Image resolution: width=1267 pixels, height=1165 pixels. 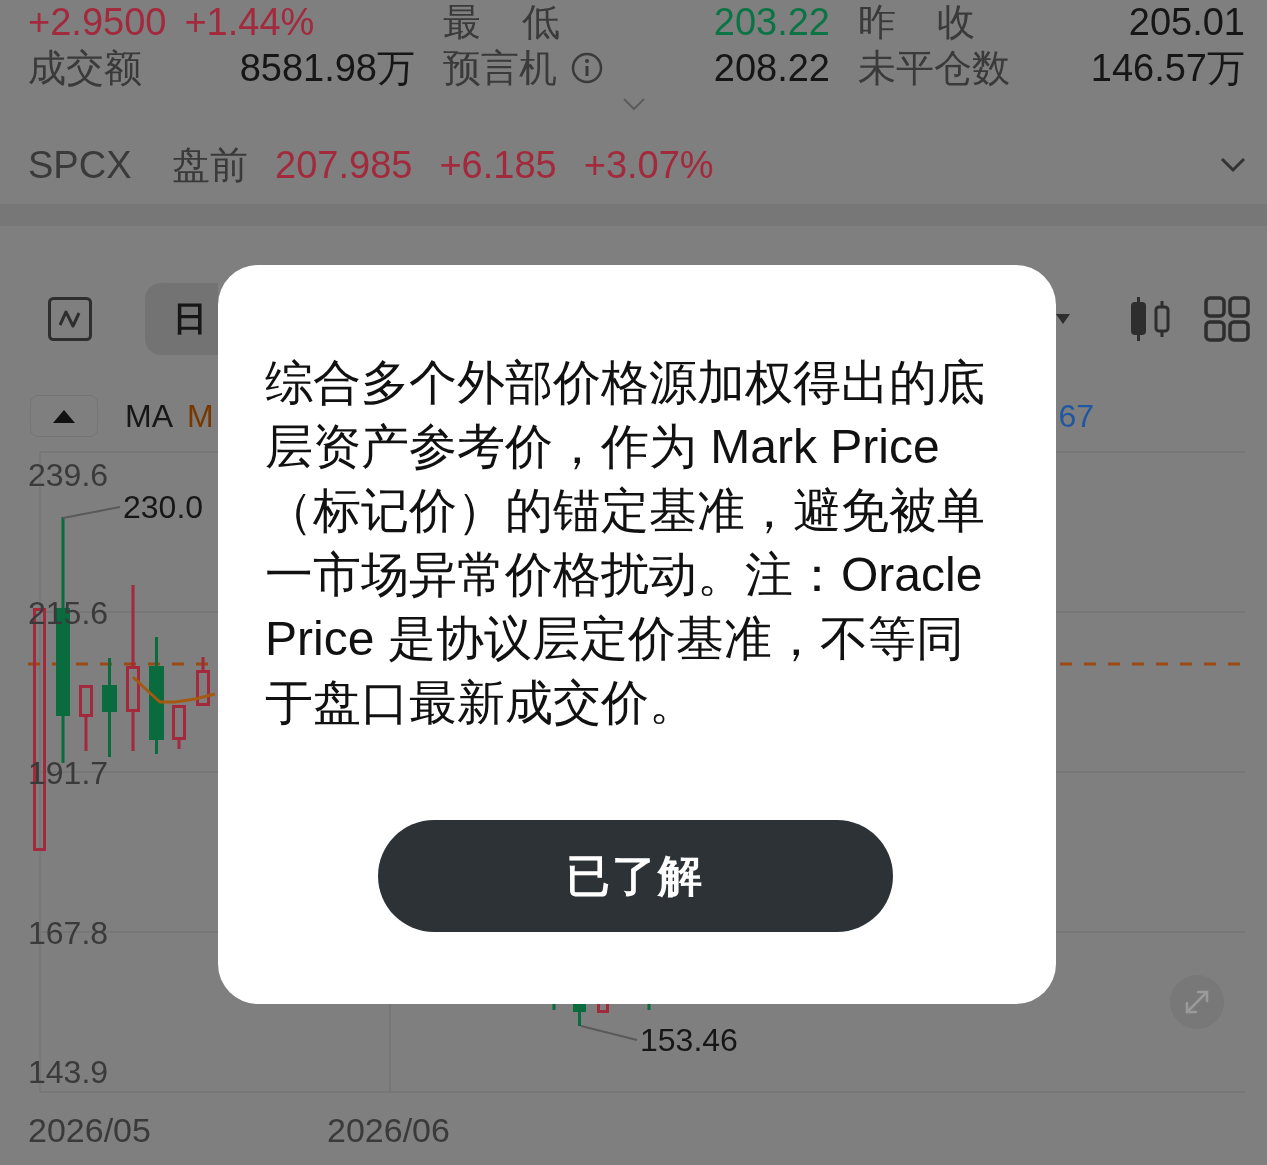 What do you see at coordinates (1063, 319) in the screenshot?
I see `caret-down-icon` at bounding box center [1063, 319].